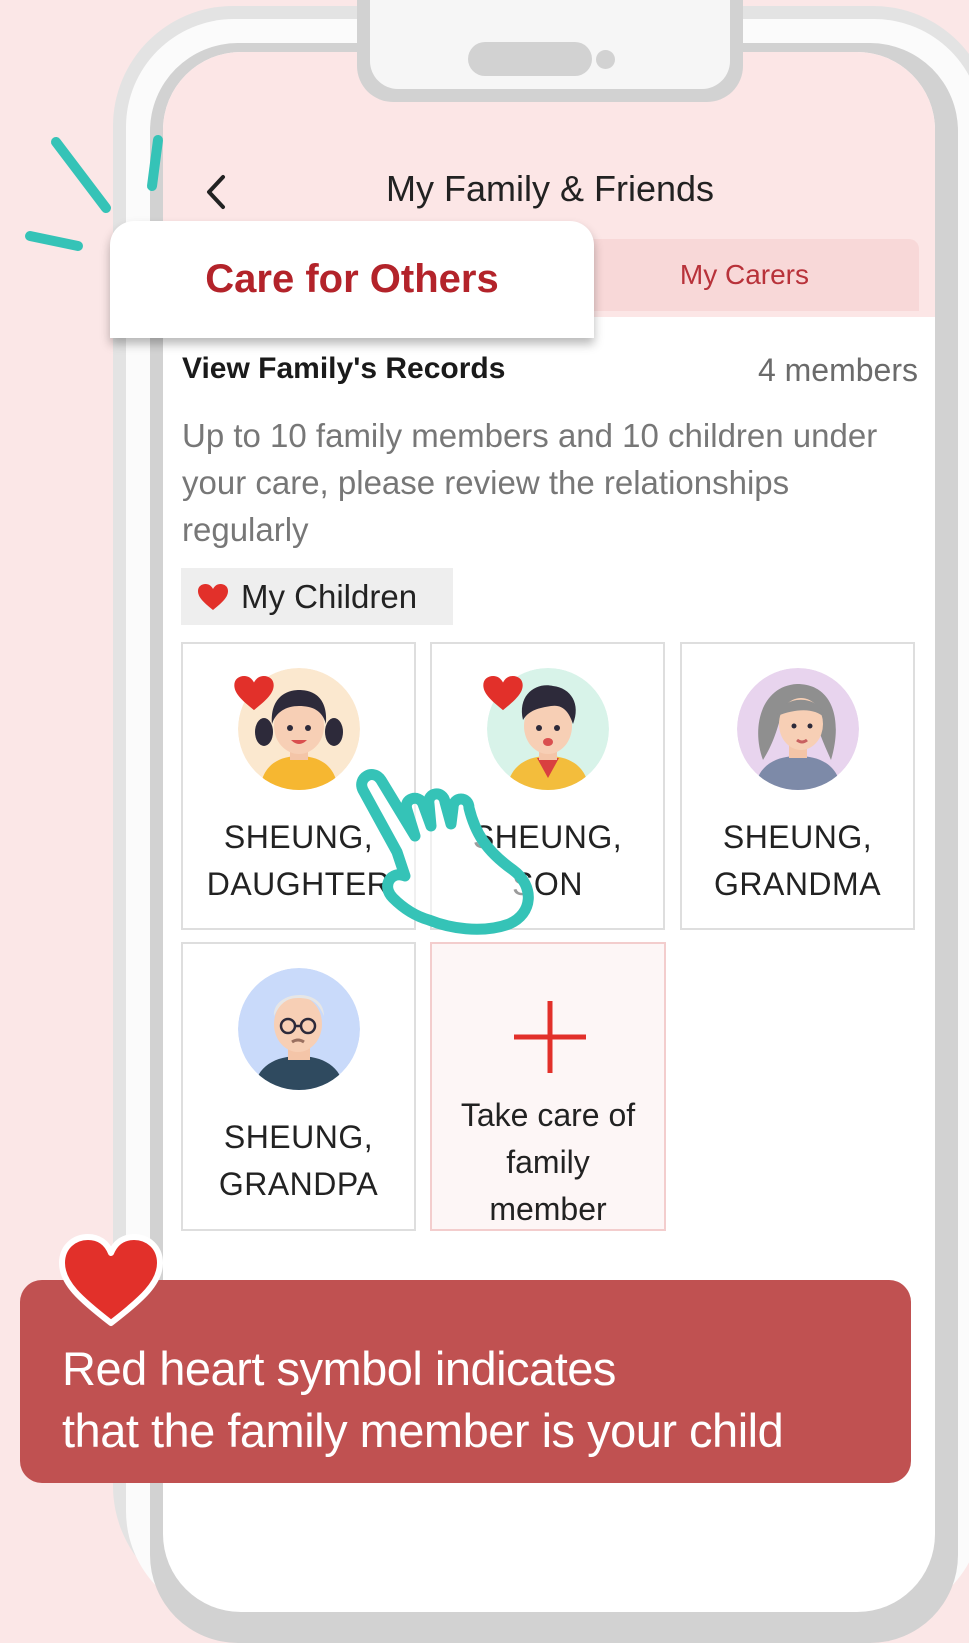 This screenshot has width=969, height=1643. What do you see at coordinates (605, 59) in the screenshot?
I see `phone-camera` at bounding box center [605, 59].